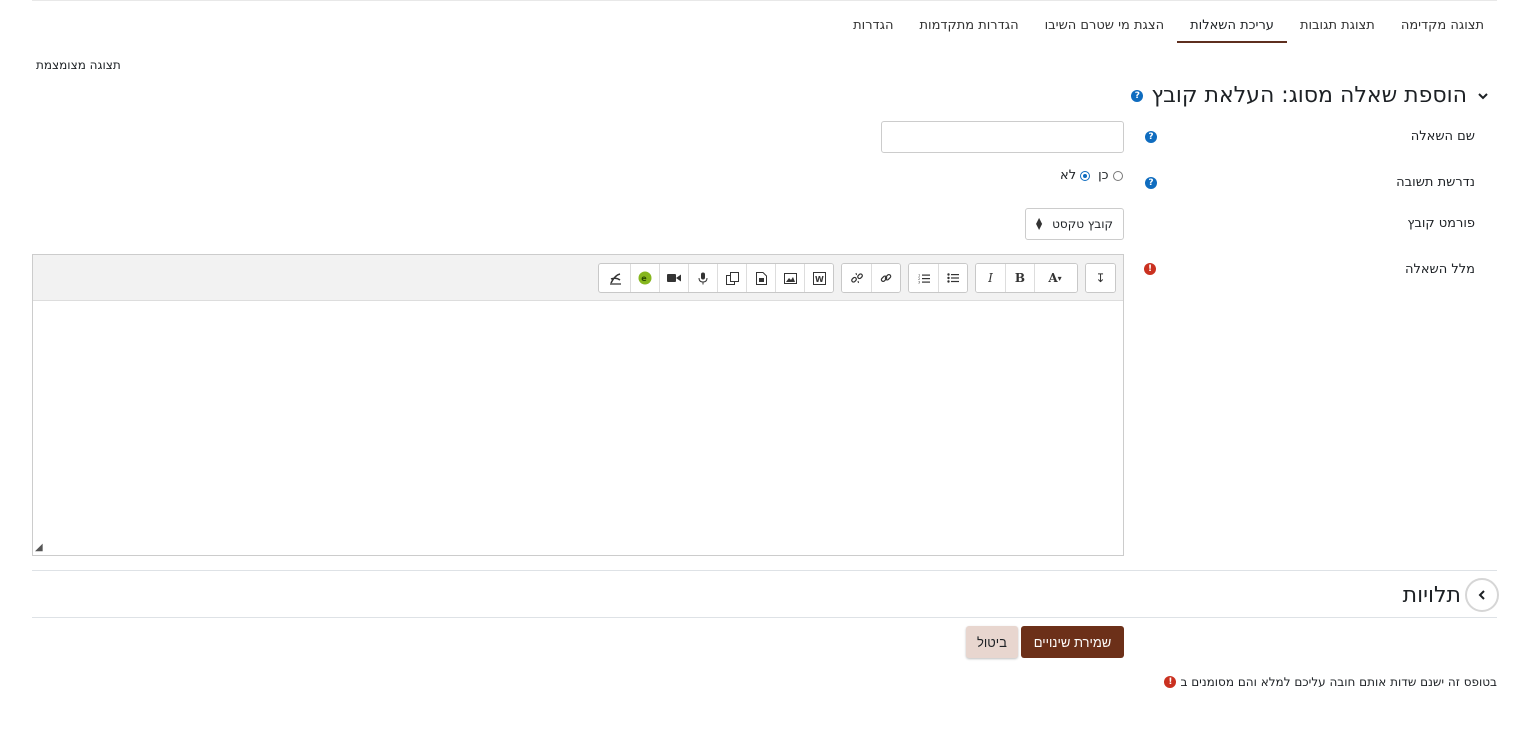 The image size is (1525, 741). What do you see at coordinates (873, 27) in the screenshot?
I see `tab-settings: הגדרות` at bounding box center [873, 27].